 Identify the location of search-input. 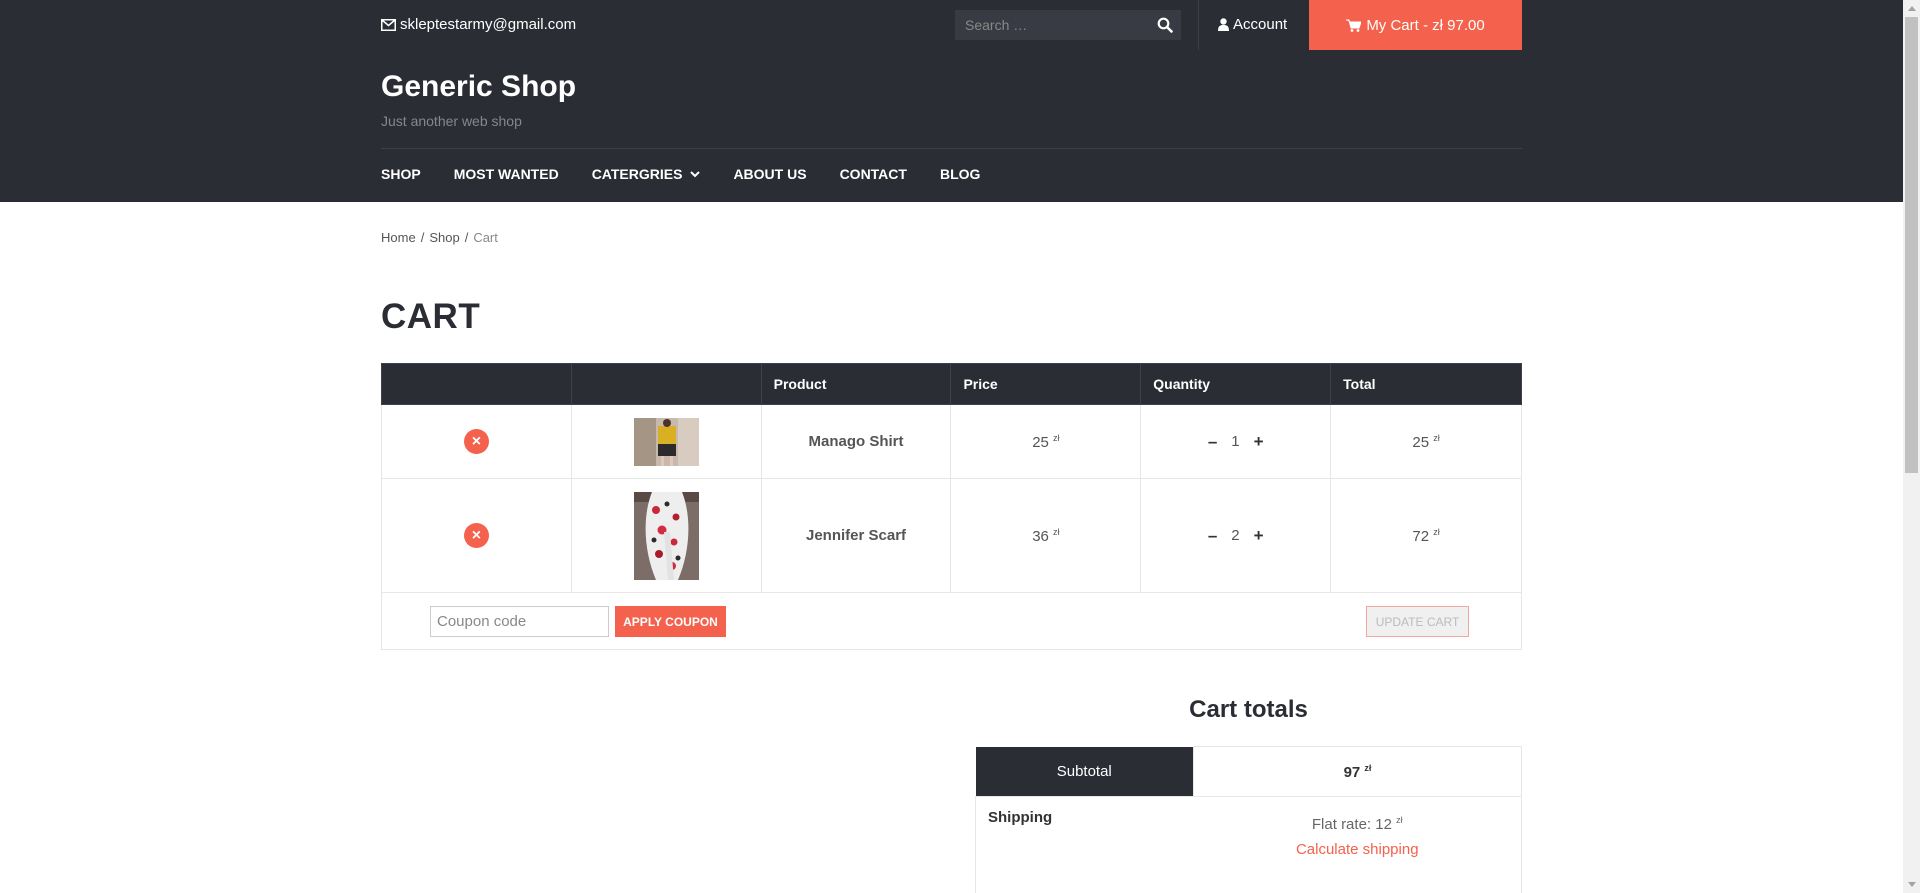
(1050, 25).